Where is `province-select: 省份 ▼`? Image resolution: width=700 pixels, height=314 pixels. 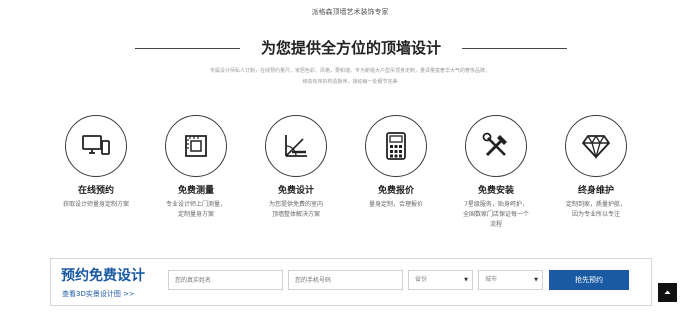
province-select: 省份 ▼ is located at coordinates (440, 280).